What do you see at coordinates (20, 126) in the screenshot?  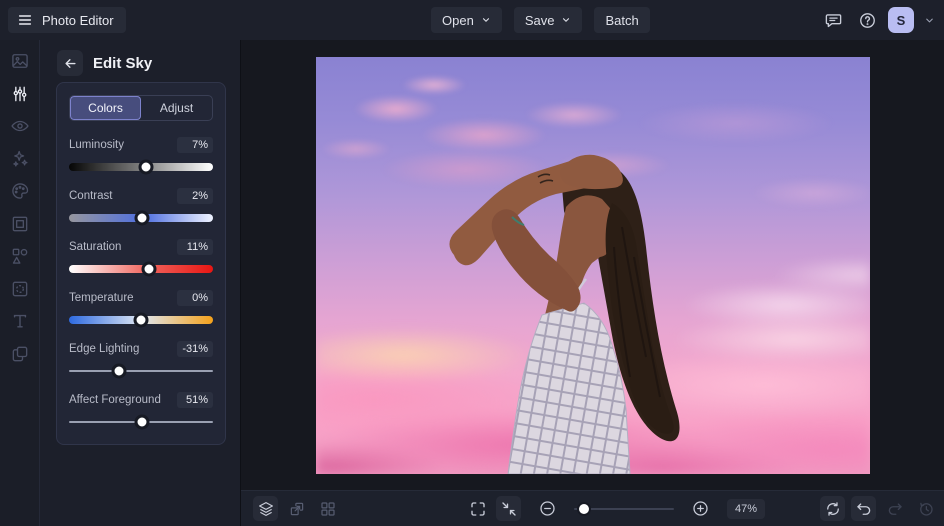 I see `sidebar-item-touchup` at bounding box center [20, 126].